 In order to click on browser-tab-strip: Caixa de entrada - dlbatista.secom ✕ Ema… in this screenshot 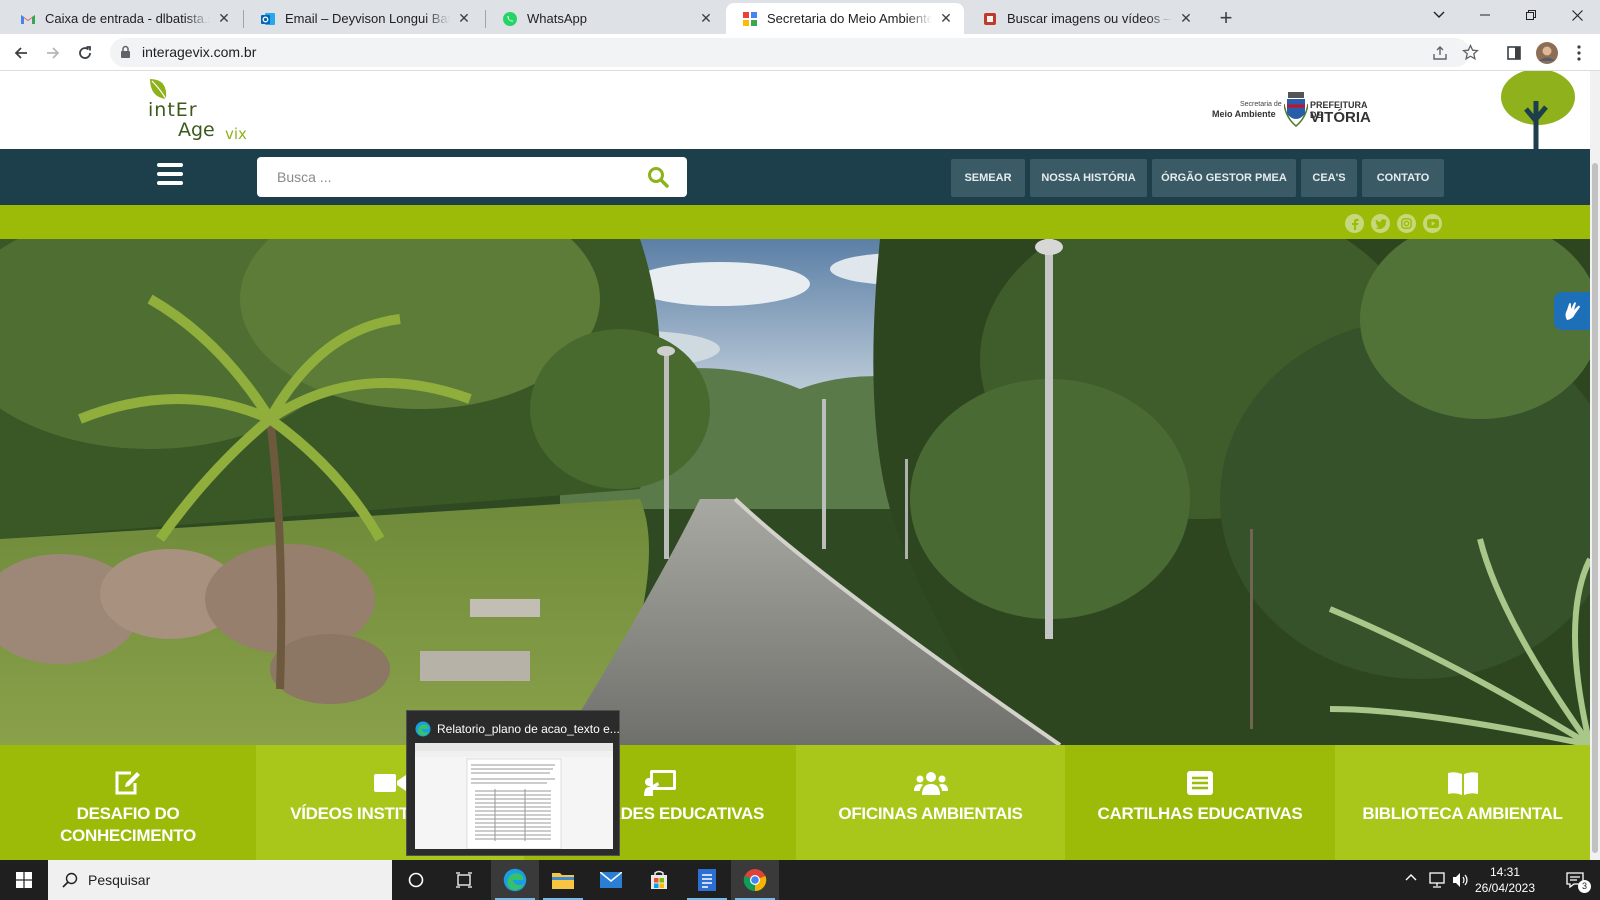, I will do `click(800, 17)`.